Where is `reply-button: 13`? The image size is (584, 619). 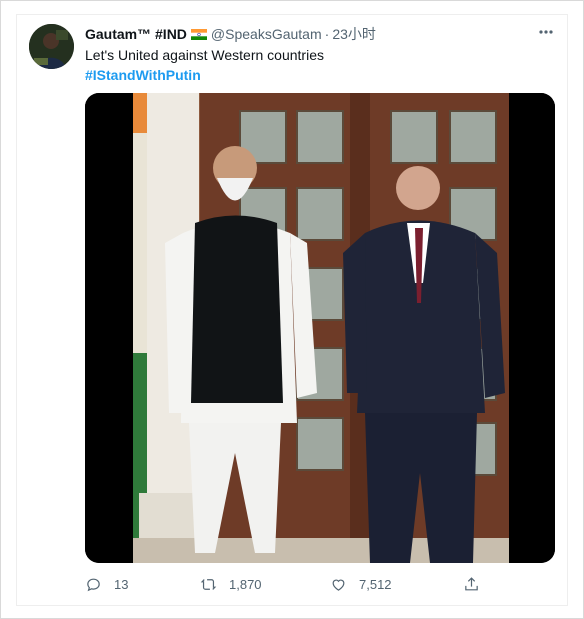 reply-button: 13 is located at coordinates (106, 584).